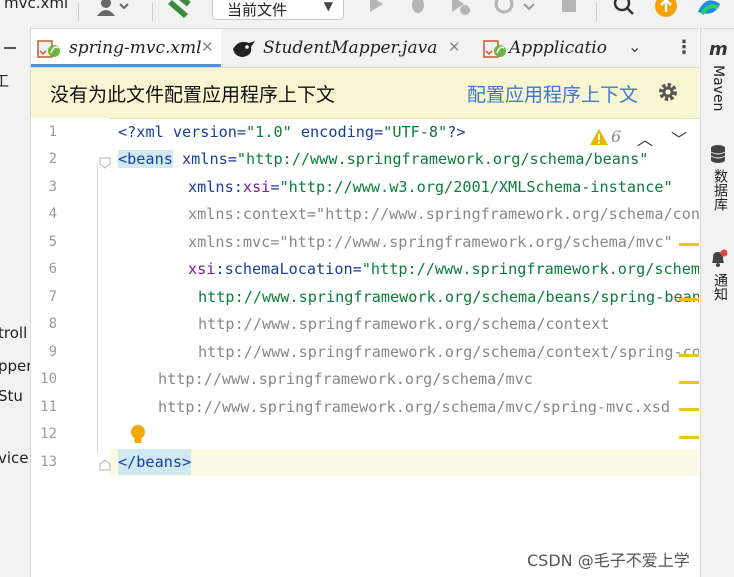  What do you see at coordinates (15, 366) in the screenshot?
I see `project-tree-fragment: pper` at bounding box center [15, 366].